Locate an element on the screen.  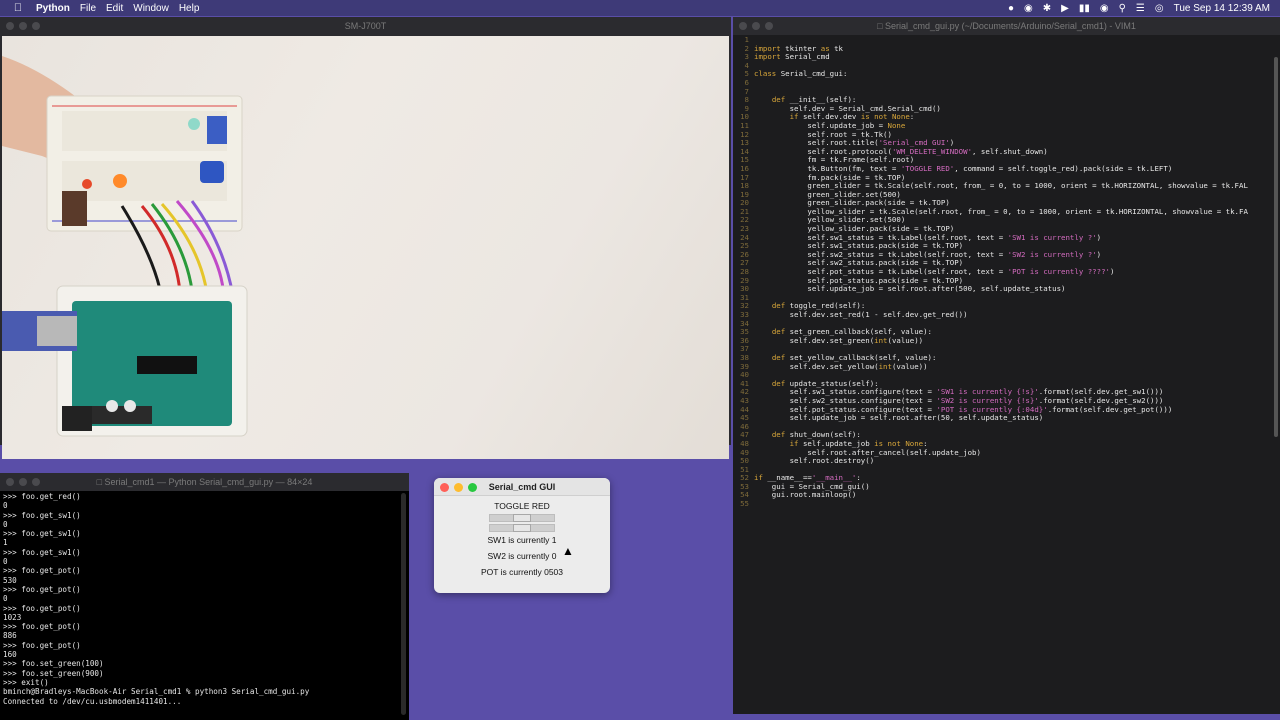
terminal-line: 0 is located at coordinates (5, 524).